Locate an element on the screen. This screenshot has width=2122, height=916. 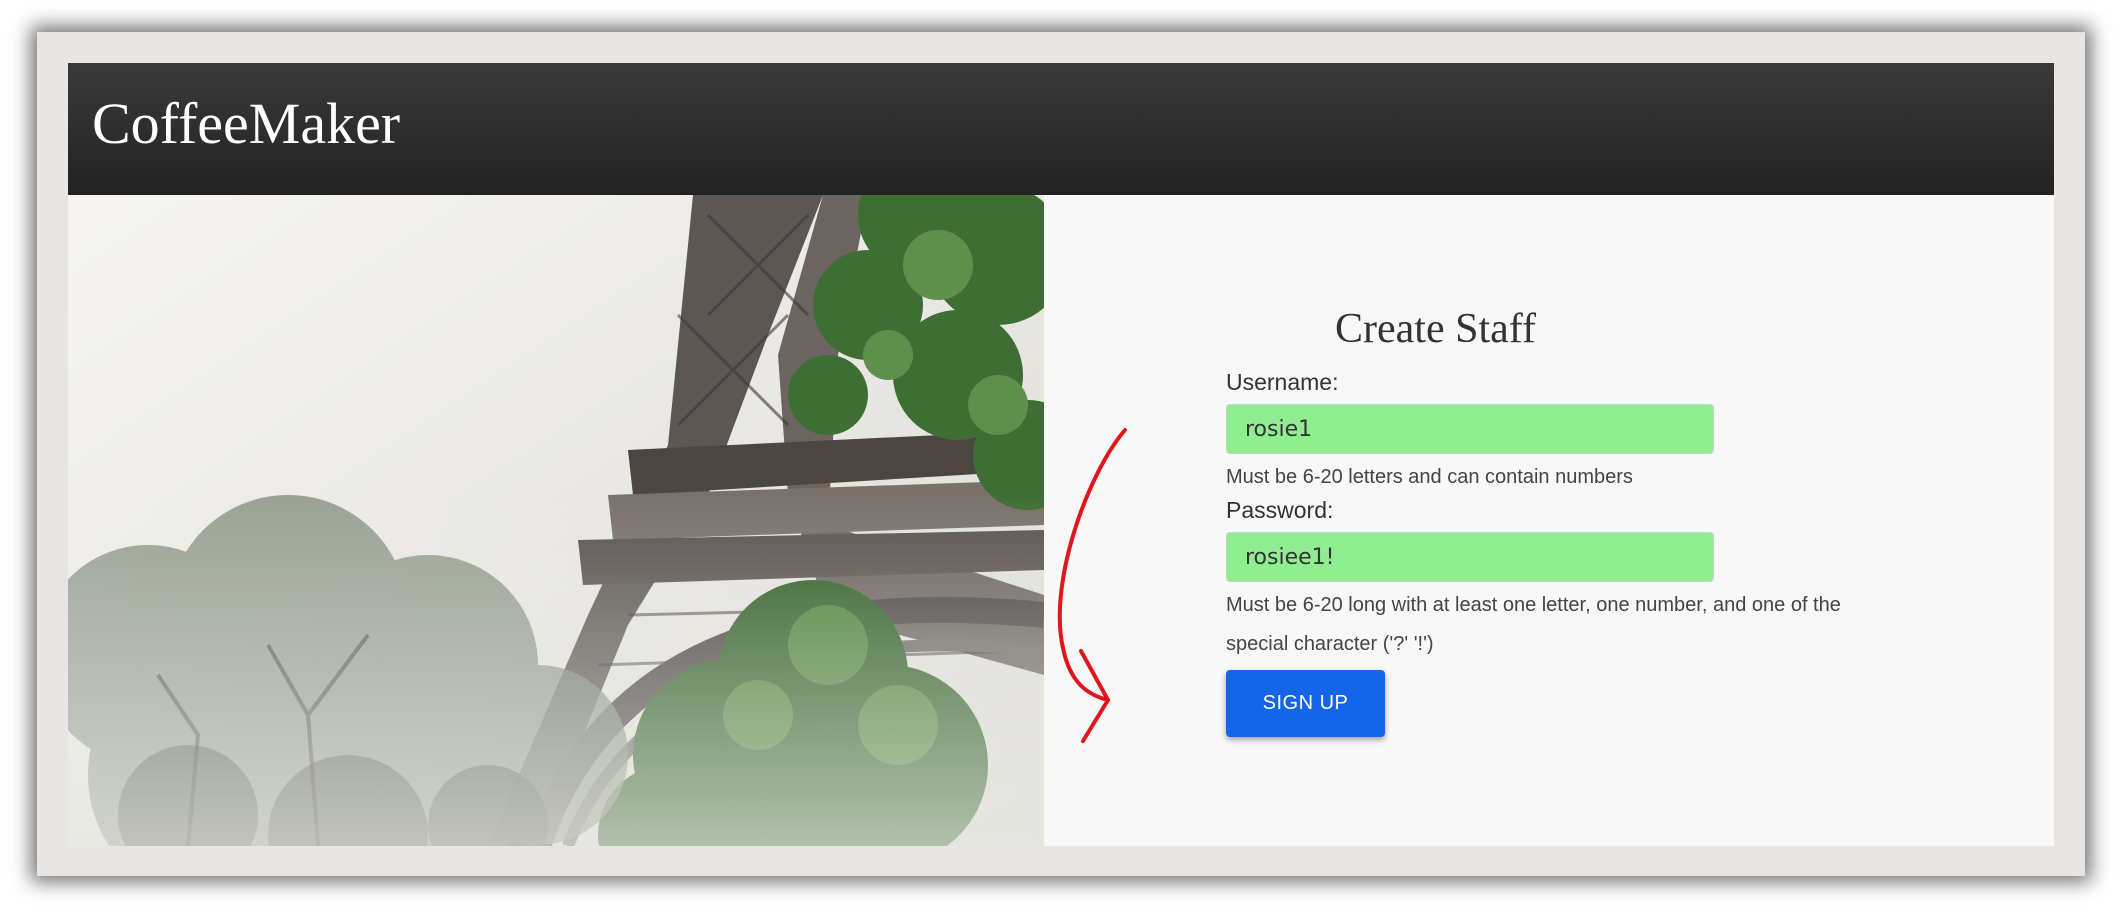
navbar: CoffeeMaker is located at coordinates (1061, 129).